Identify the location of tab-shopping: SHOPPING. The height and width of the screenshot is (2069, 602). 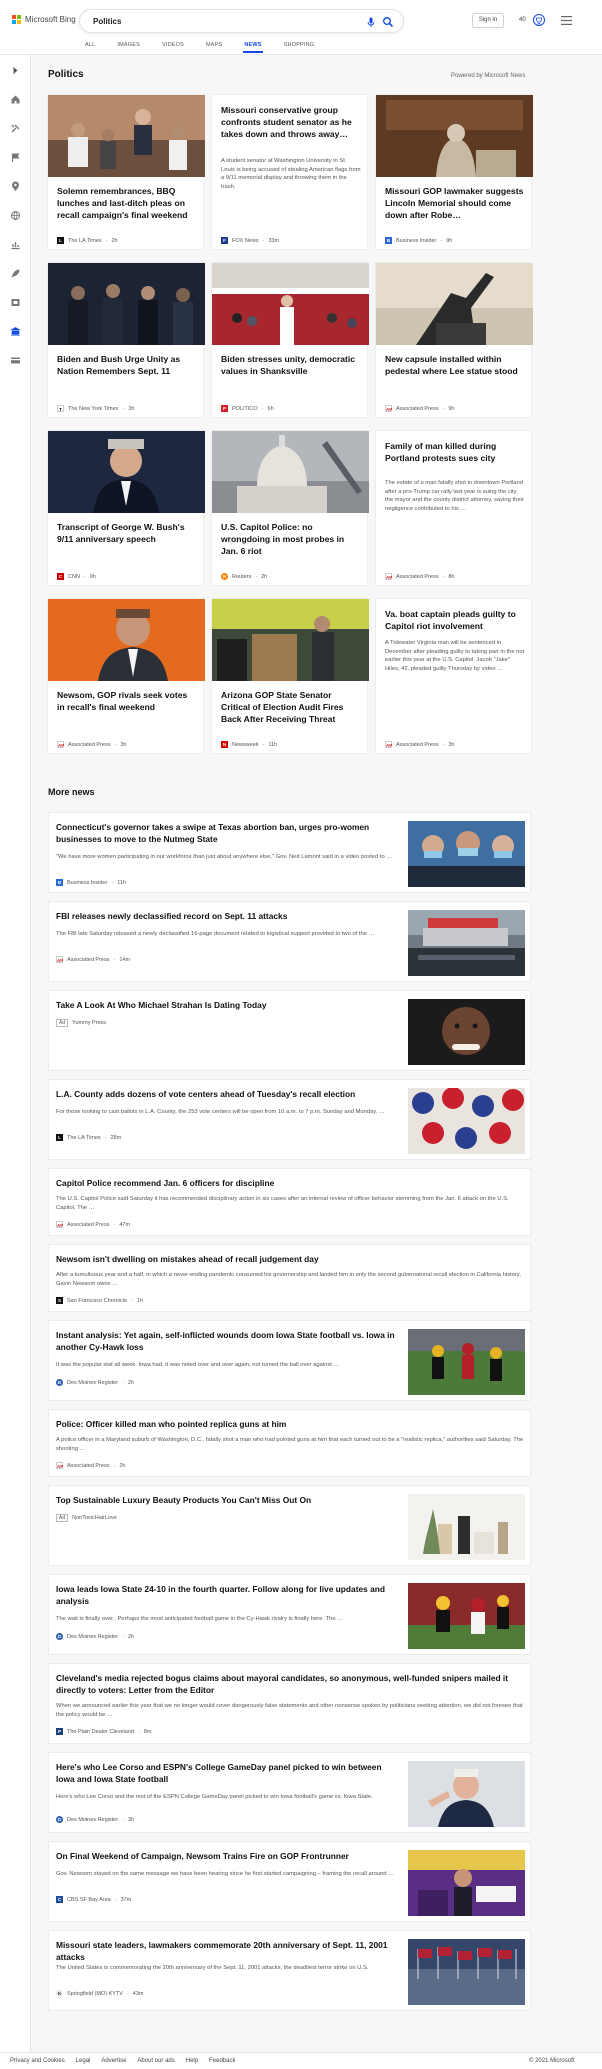
(299, 48).